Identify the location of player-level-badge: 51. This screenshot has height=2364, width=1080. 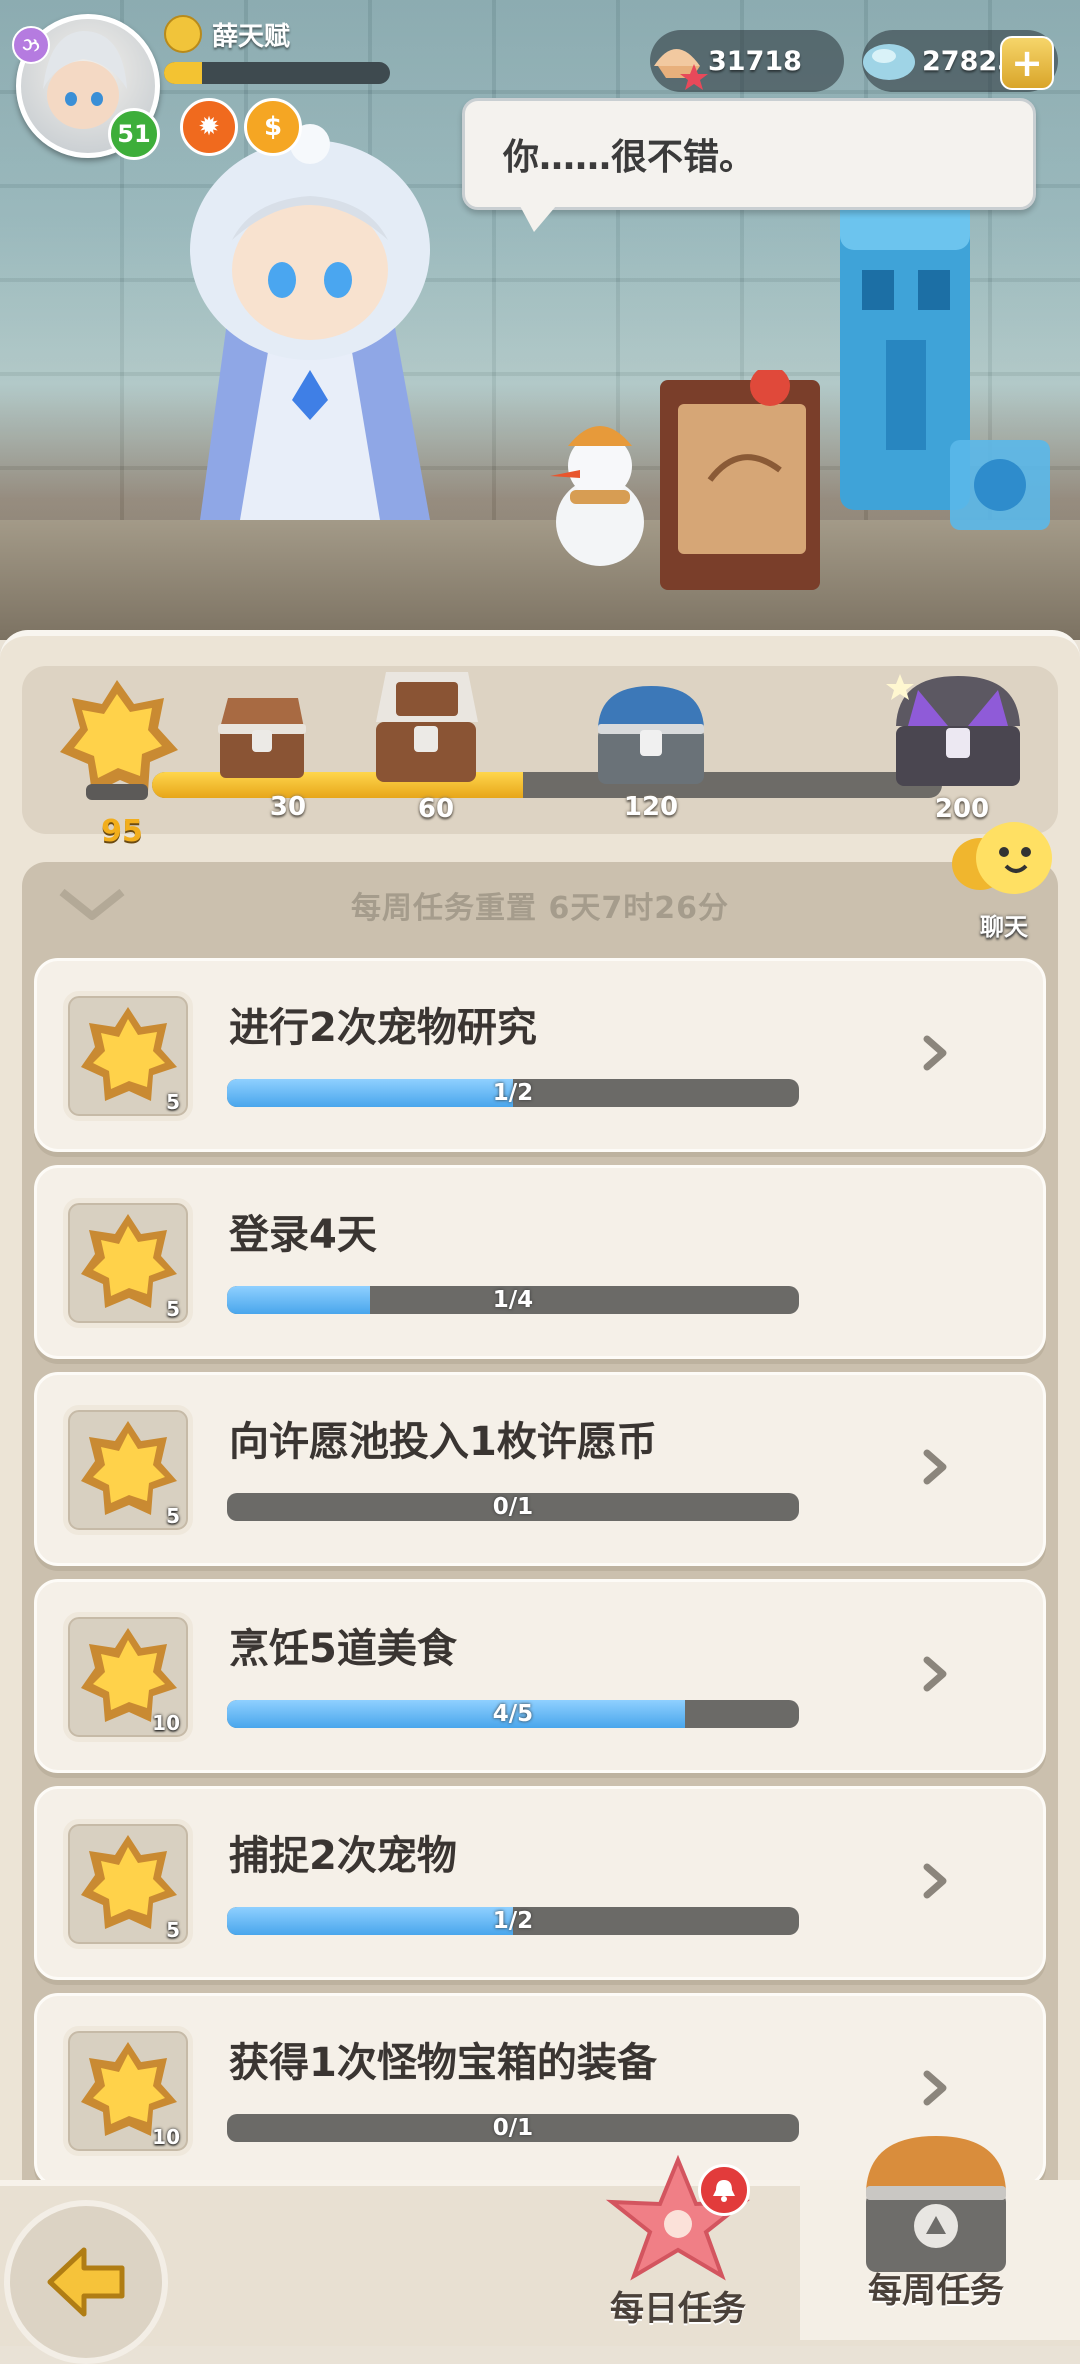
(134, 134).